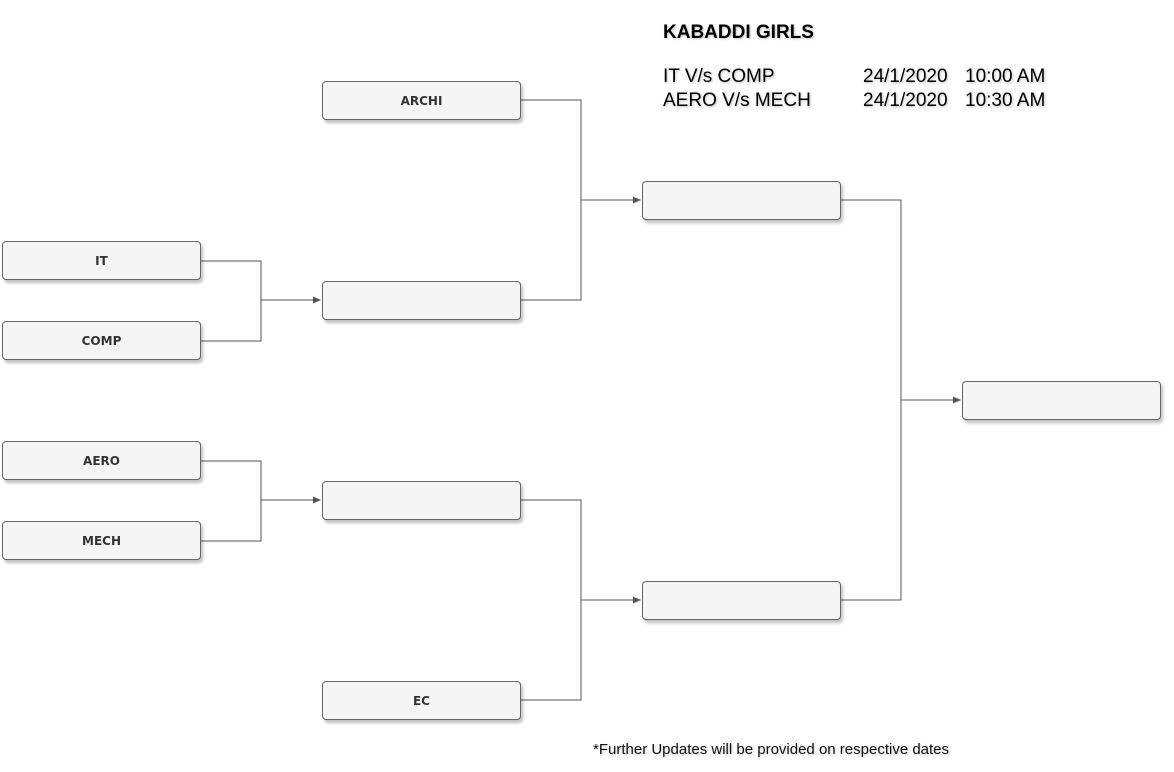  Describe the element at coordinates (738, 32) in the screenshot. I see `page-title: KABADDI GIRLS` at that location.